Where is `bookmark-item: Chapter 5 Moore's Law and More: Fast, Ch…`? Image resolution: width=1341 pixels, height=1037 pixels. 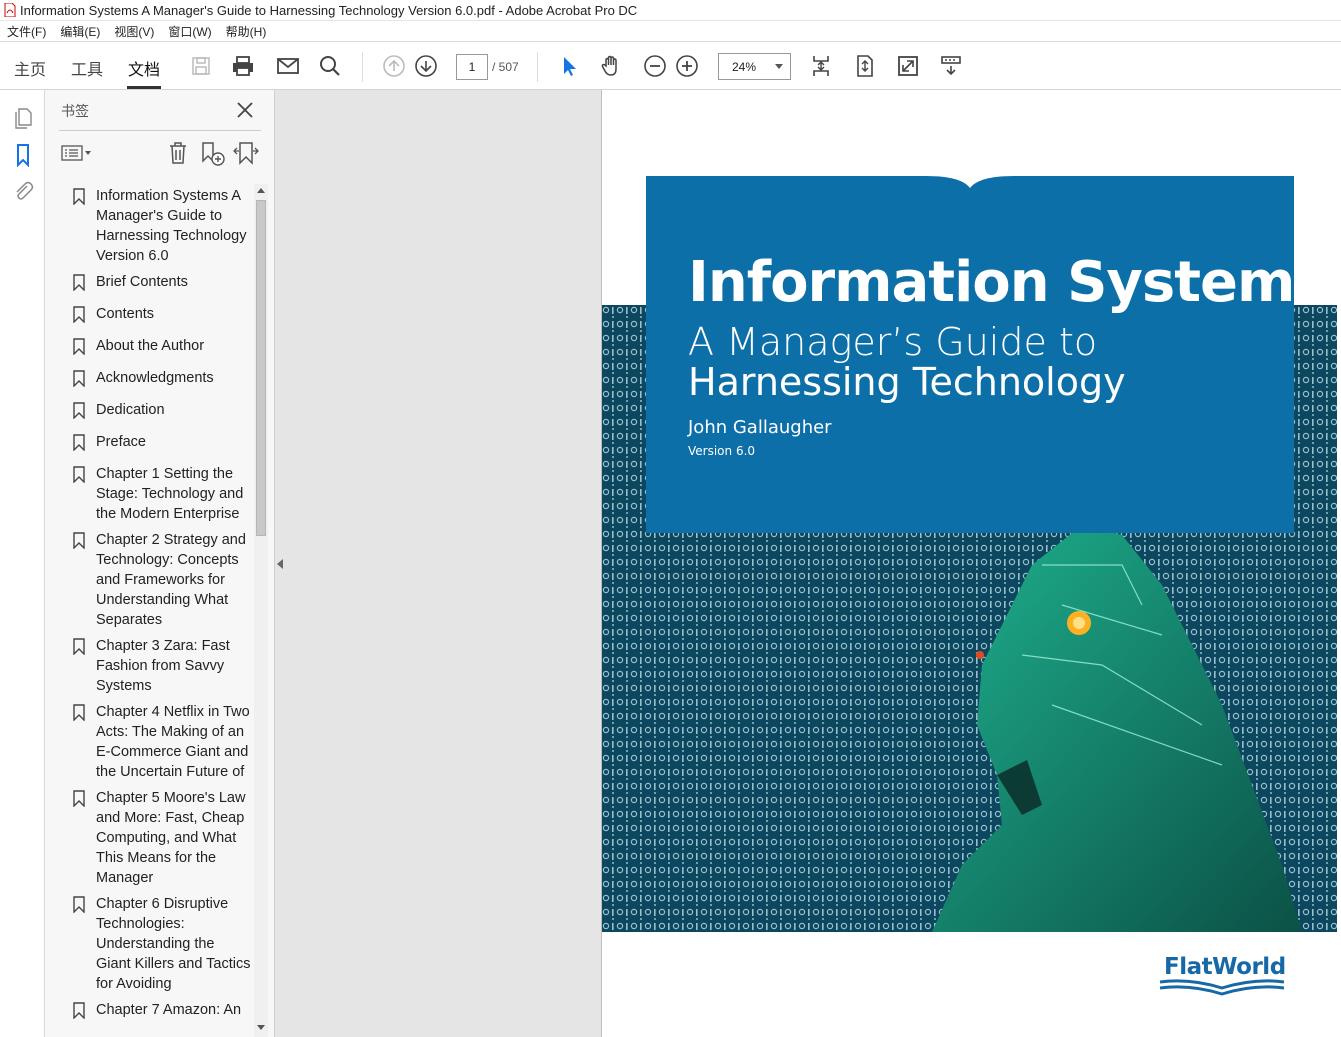 bookmark-item: Chapter 5 Moore's Law and More: Fast, Ch… is located at coordinates (158, 838).